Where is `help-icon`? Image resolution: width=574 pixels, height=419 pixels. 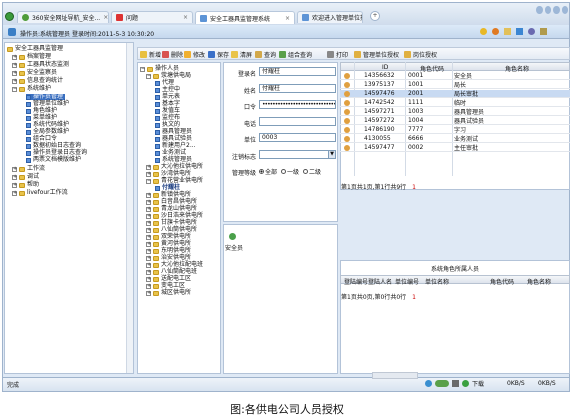 help-icon is located at coordinates (531, 31).